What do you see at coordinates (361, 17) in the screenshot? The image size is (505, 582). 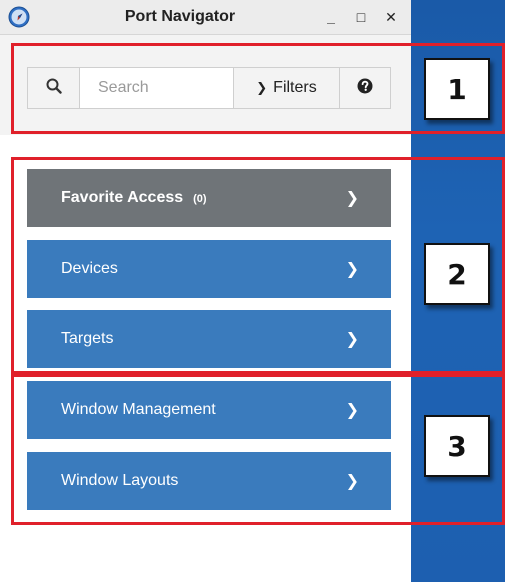 I see `maximize-button: □` at bounding box center [361, 17].